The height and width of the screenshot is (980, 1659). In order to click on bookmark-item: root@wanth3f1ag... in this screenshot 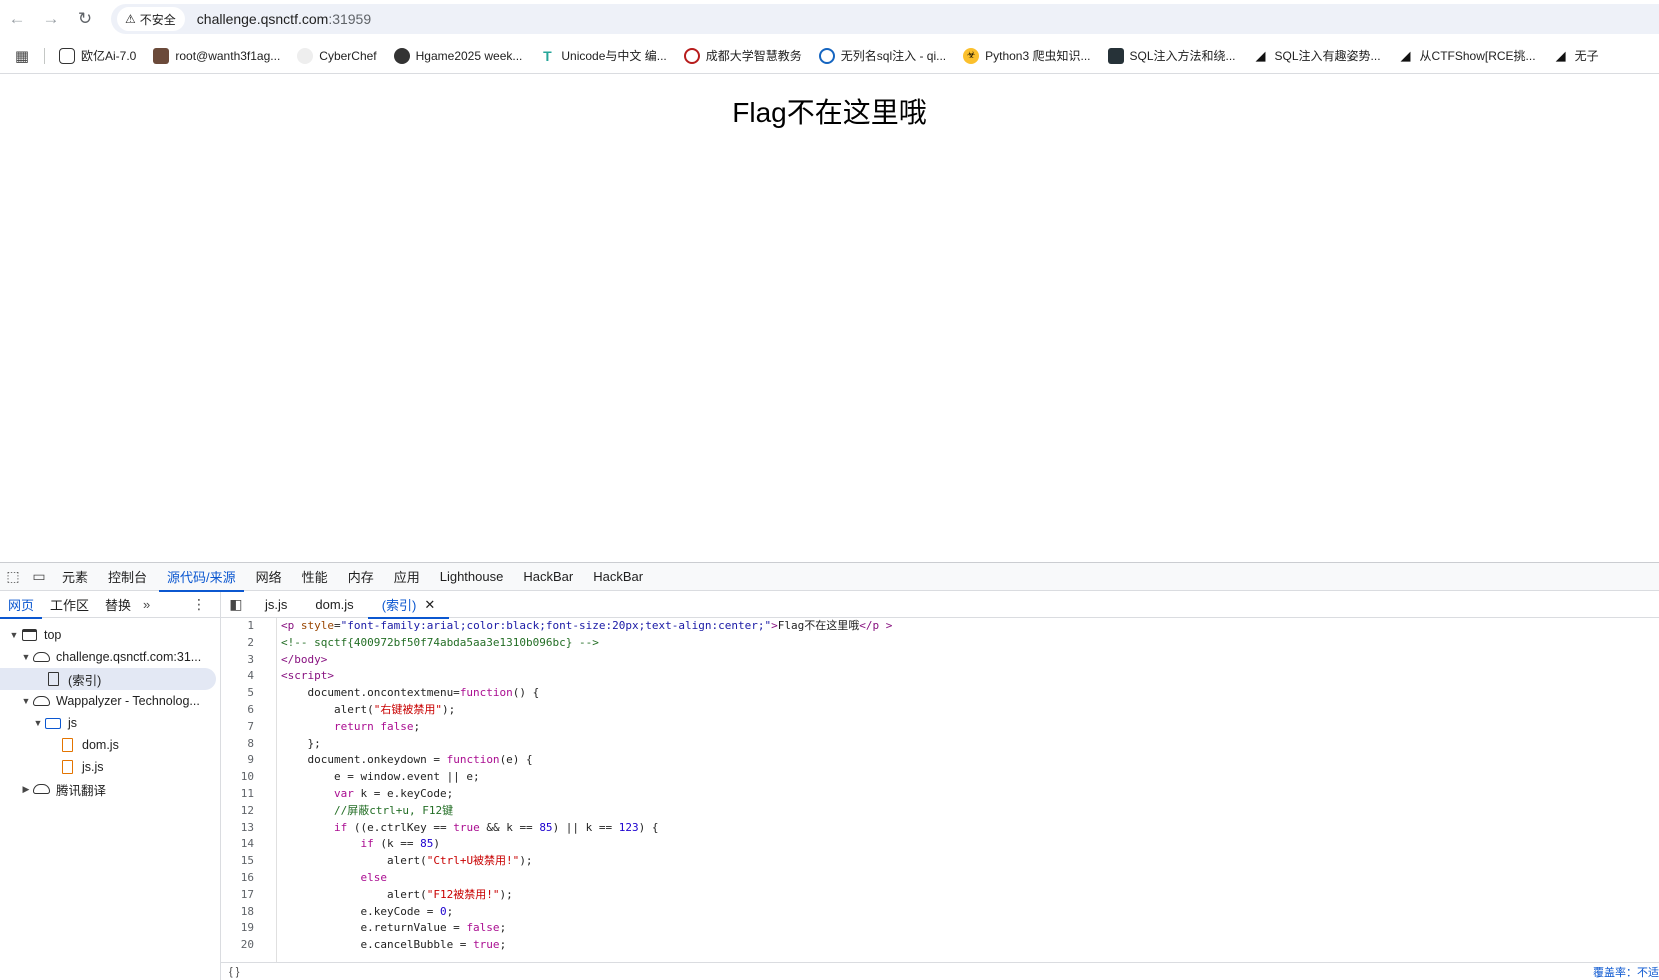, I will do `click(216, 55)`.